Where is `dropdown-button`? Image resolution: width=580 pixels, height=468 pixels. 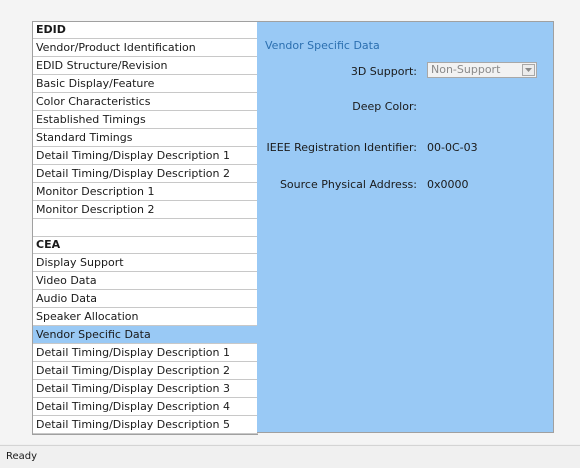
dropdown-button is located at coordinates (528, 70).